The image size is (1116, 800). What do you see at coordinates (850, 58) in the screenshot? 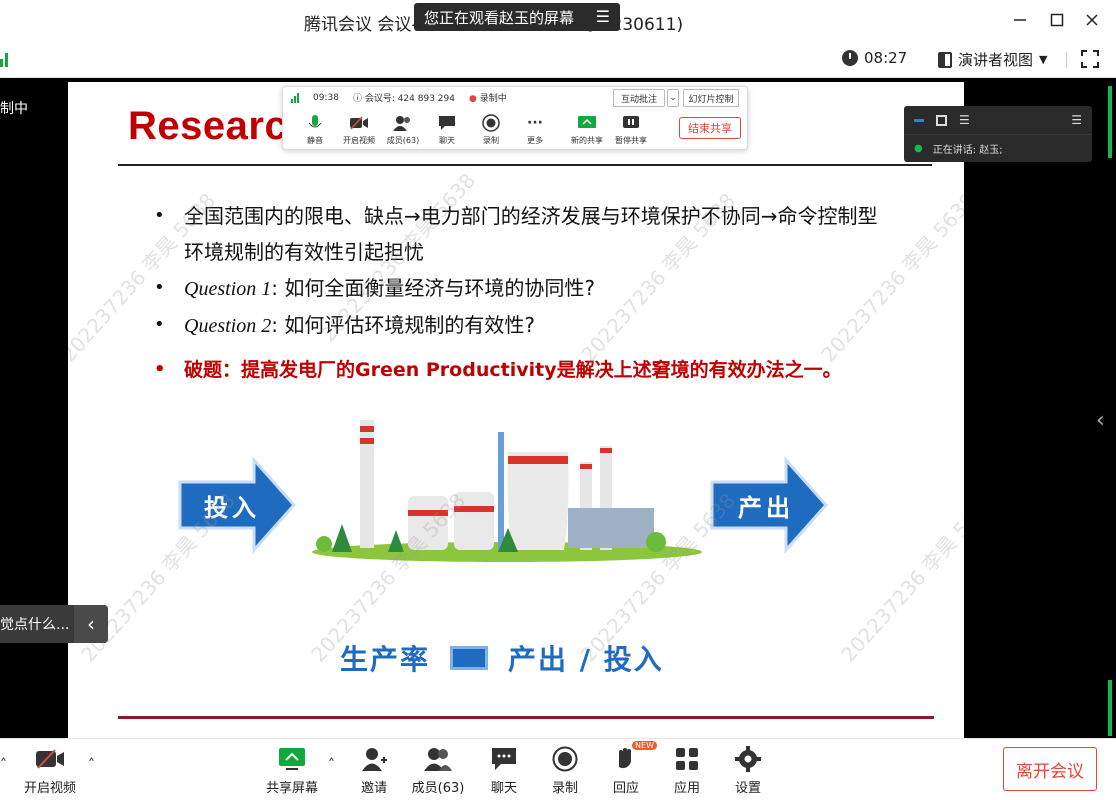
I see `clock-icon` at bounding box center [850, 58].